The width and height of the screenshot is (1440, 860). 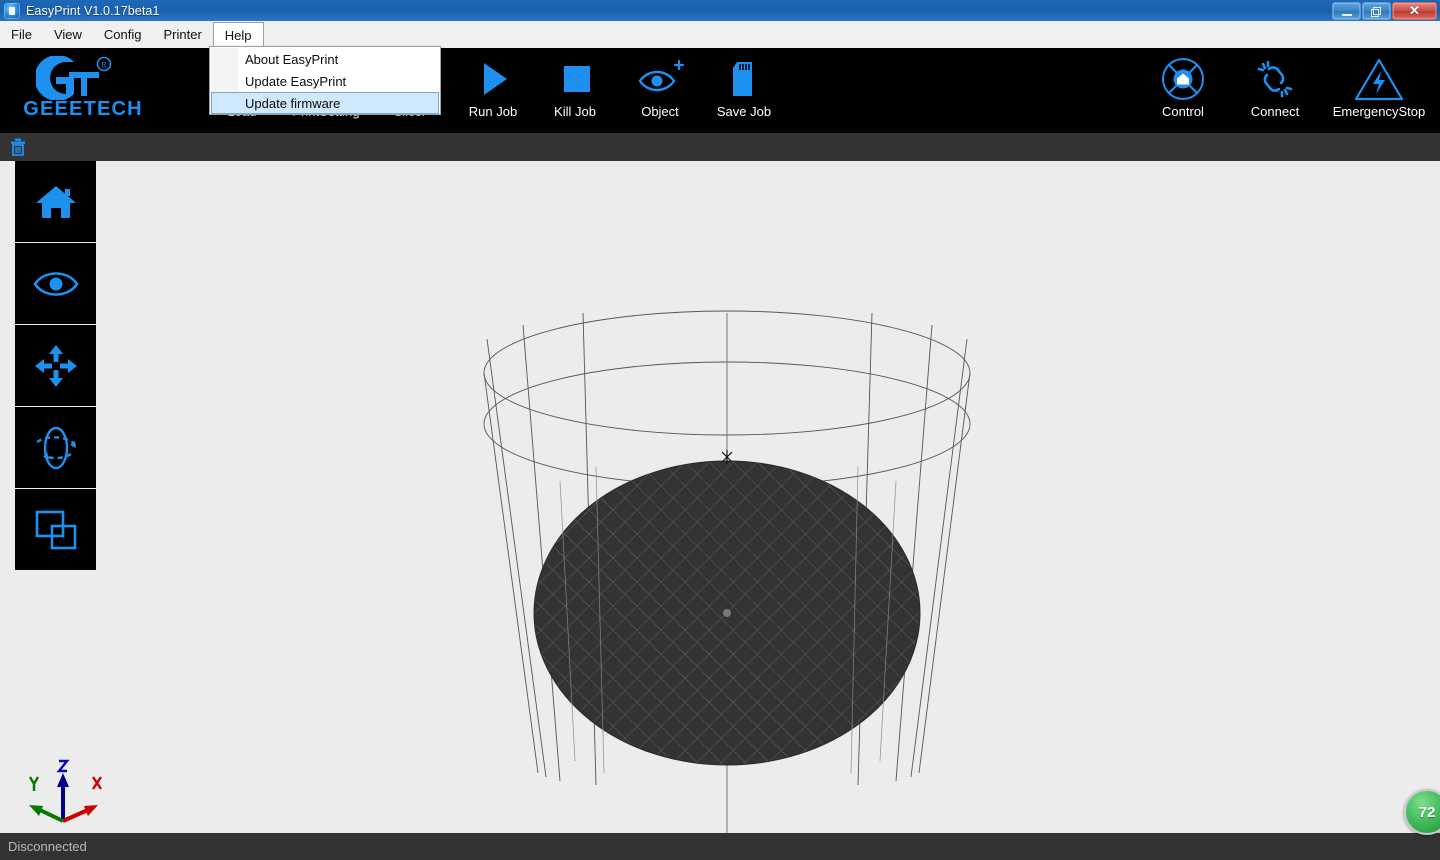 What do you see at coordinates (1275, 79) in the screenshot?
I see `broken-link-icon` at bounding box center [1275, 79].